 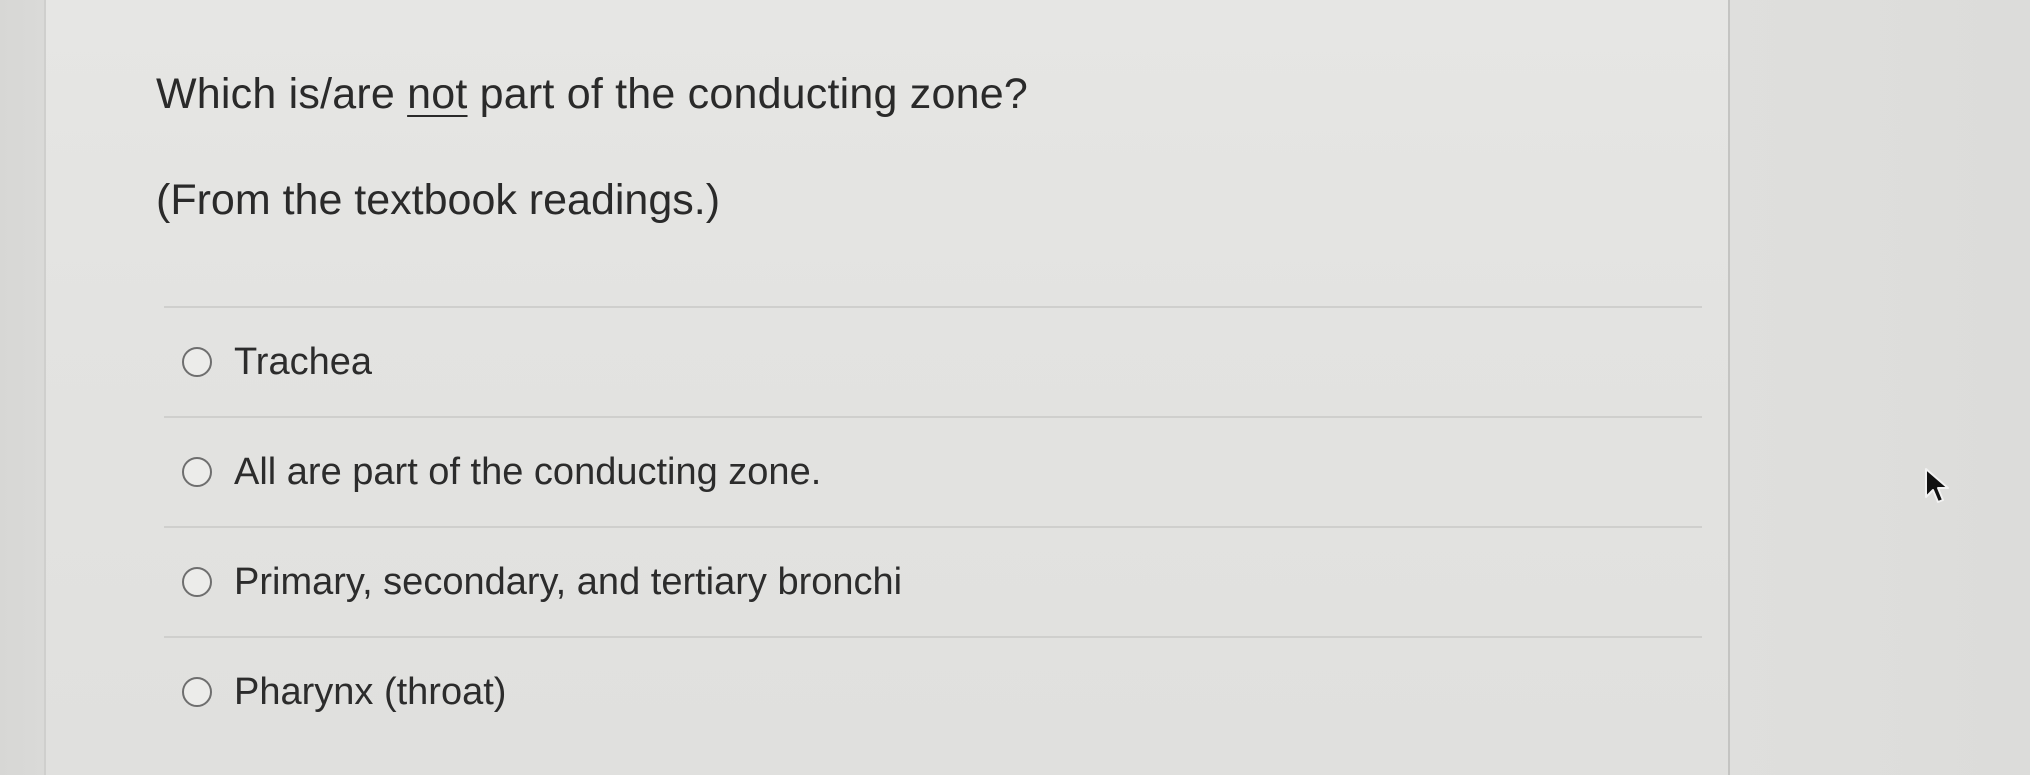 What do you see at coordinates (438, 200) in the screenshot?
I see `question-note: (From the textbook readings.)` at bounding box center [438, 200].